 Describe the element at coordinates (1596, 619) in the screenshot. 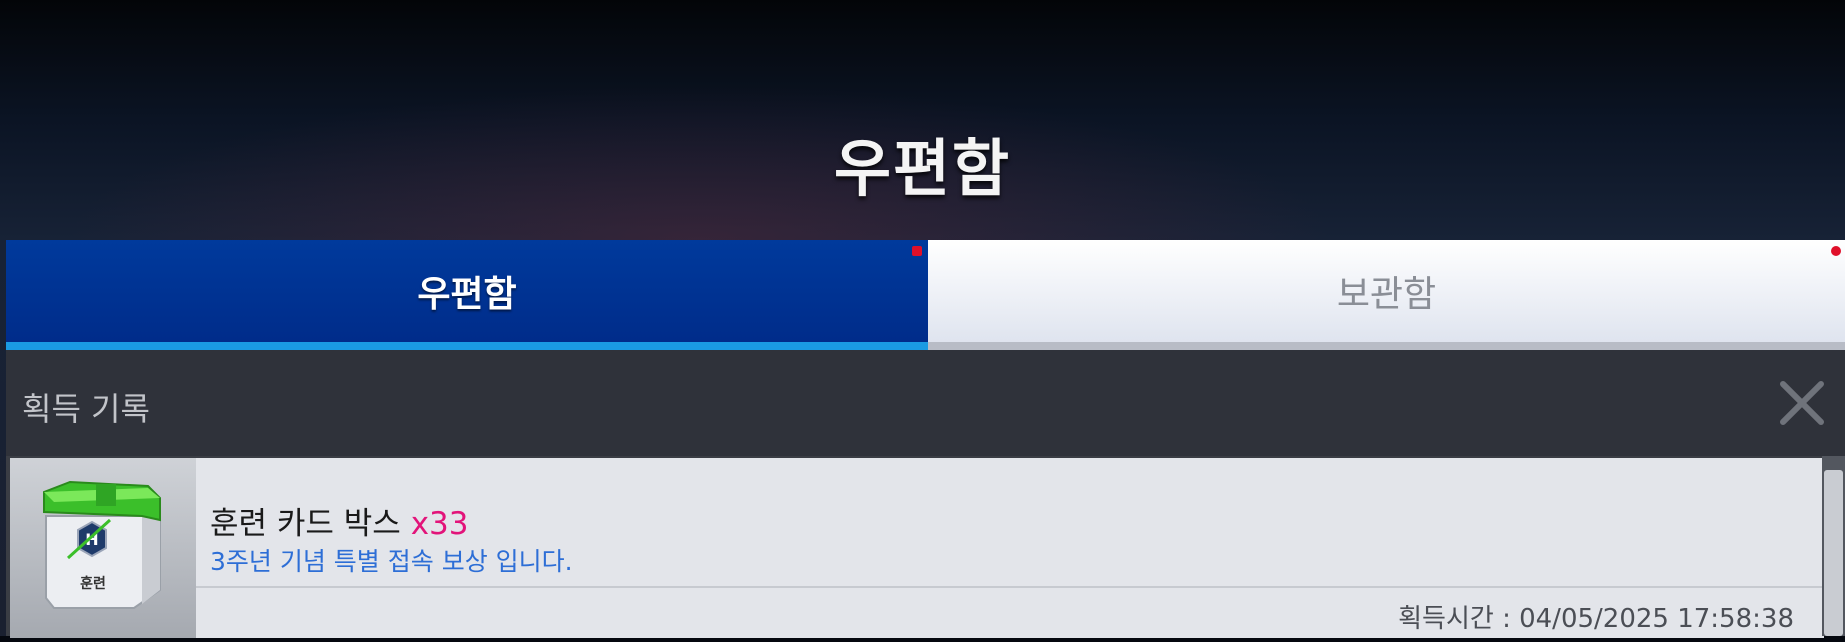

I see `item-time: 획득시간 : 04/05/2025 17:58:38` at that location.